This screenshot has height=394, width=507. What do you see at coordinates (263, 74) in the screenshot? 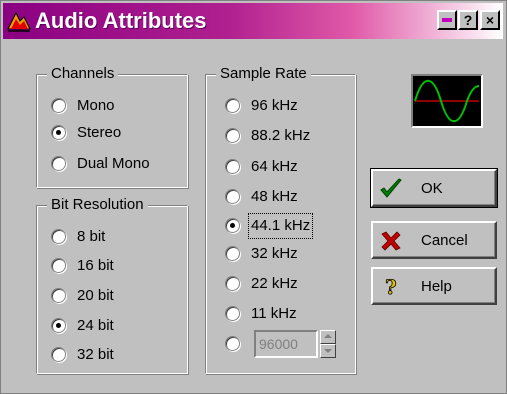
I see `sample-rate-group-label: Sample Rate` at bounding box center [263, 74].